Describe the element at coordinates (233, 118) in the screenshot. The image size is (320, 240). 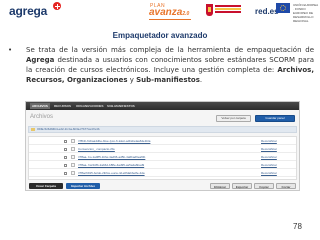
I see `back-to-folder-button: Volver por carpeta` at that location.